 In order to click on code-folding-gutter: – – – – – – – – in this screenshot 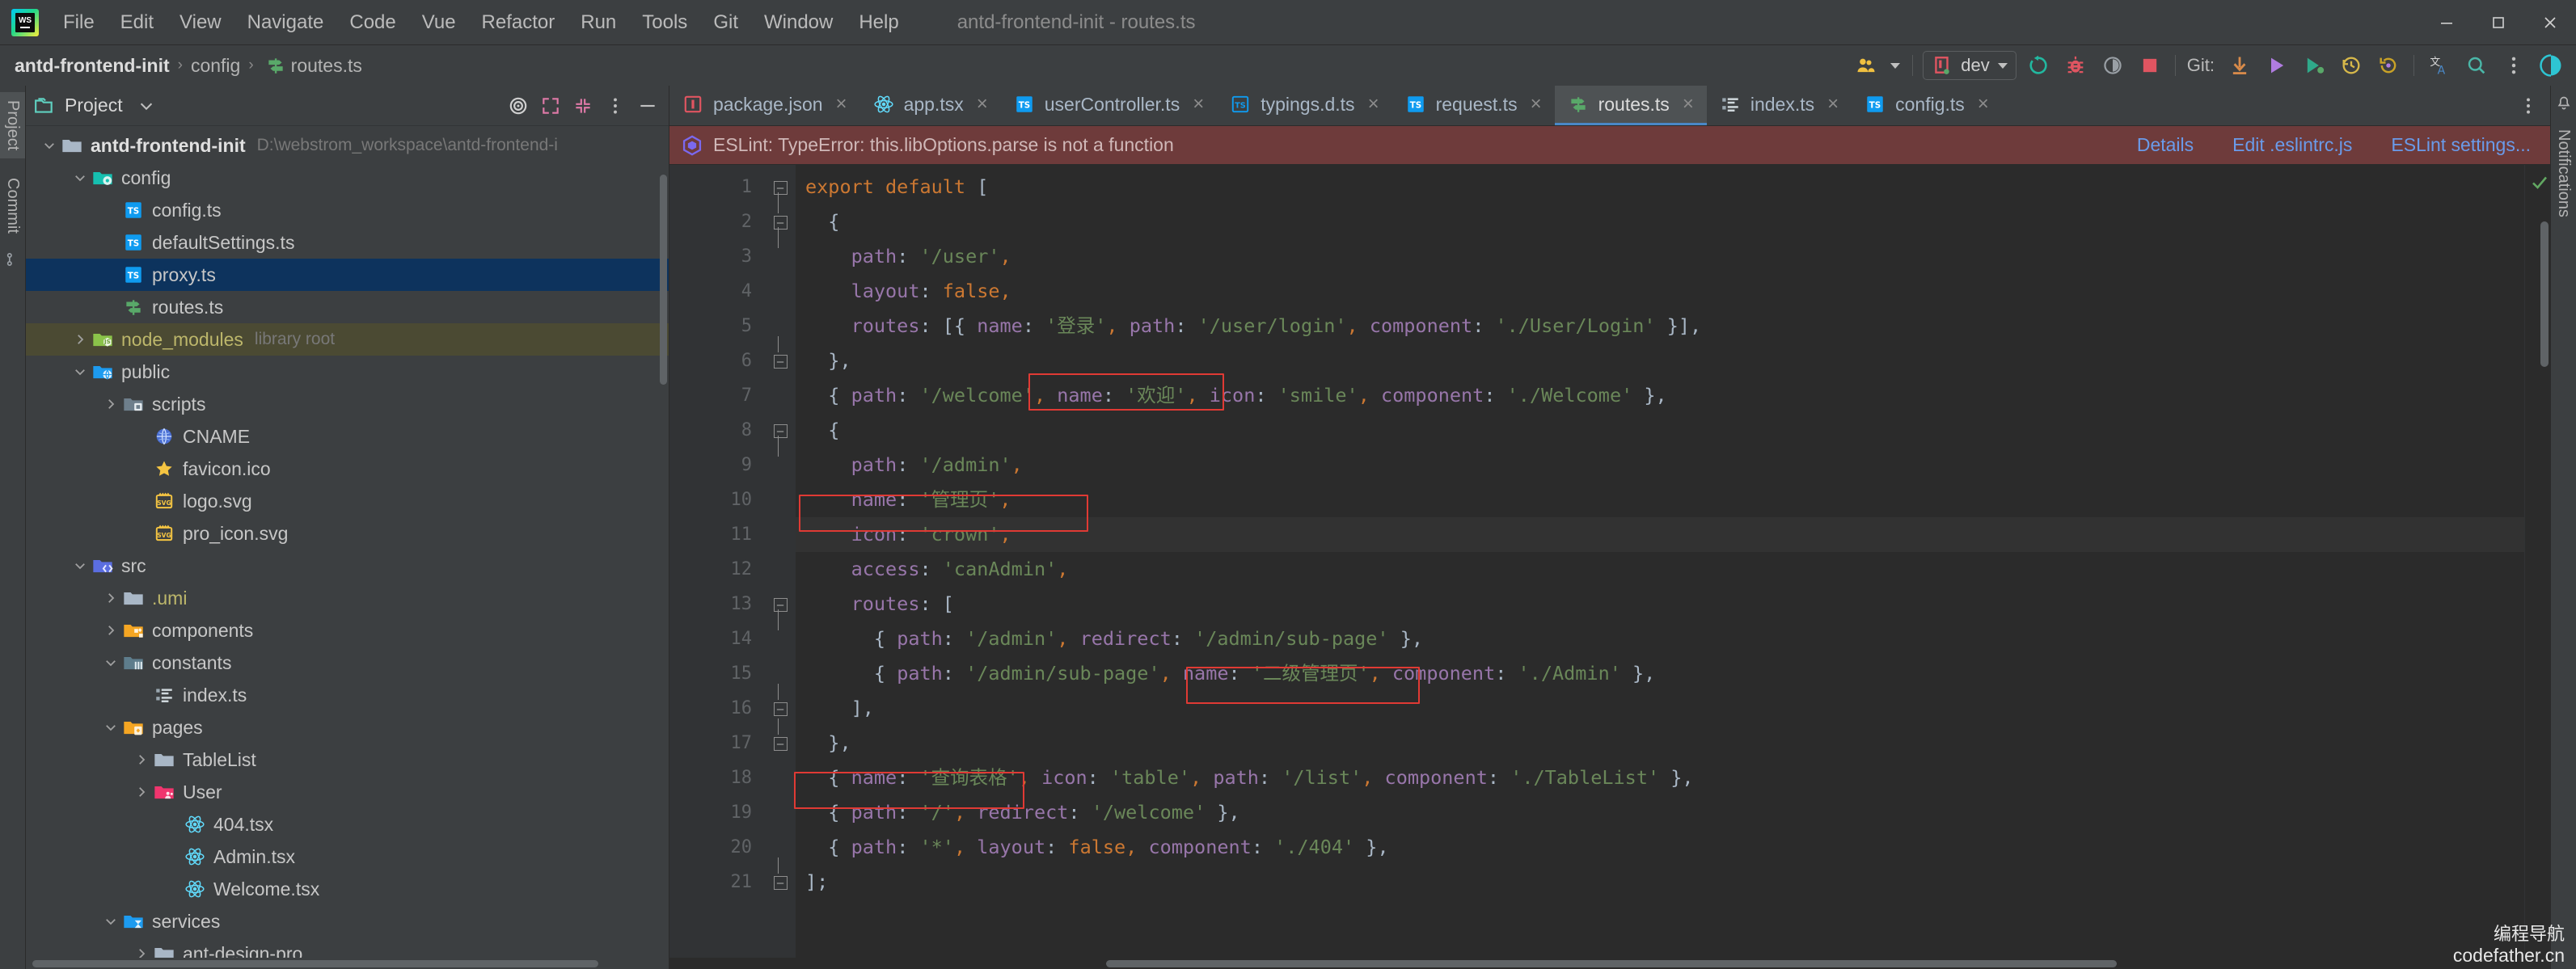, I will do `click(781, 561)`.